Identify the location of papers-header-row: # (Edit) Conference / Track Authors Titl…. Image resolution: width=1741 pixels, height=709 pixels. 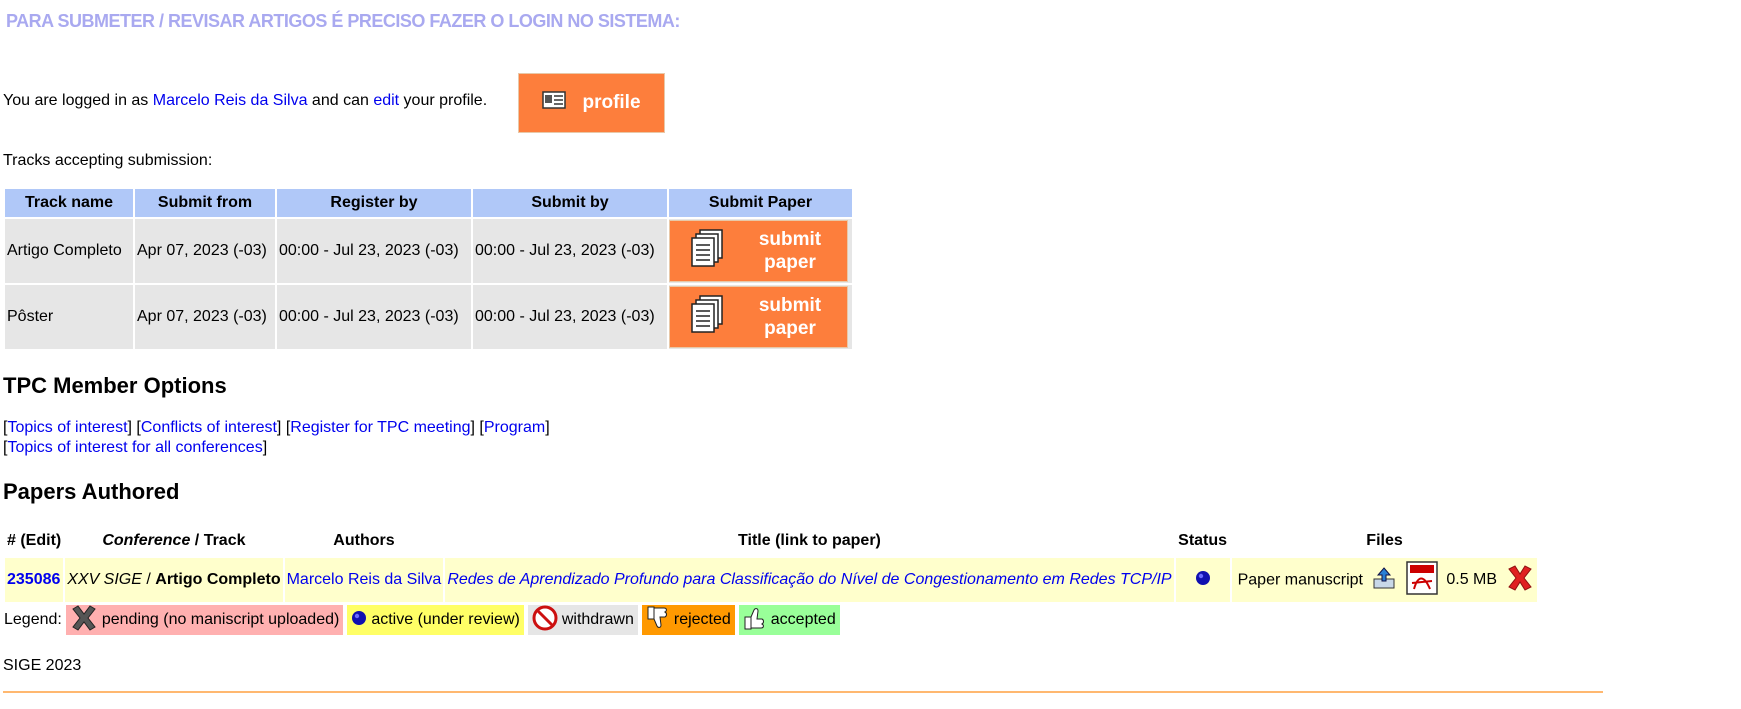
(771, 541).